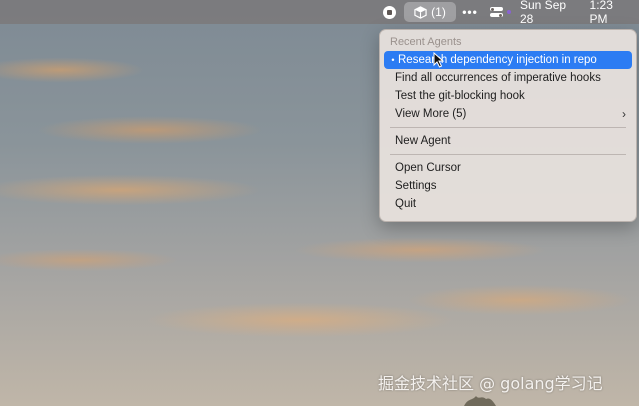  I want to click on mouse-pointer-icon, so click(439, 60).